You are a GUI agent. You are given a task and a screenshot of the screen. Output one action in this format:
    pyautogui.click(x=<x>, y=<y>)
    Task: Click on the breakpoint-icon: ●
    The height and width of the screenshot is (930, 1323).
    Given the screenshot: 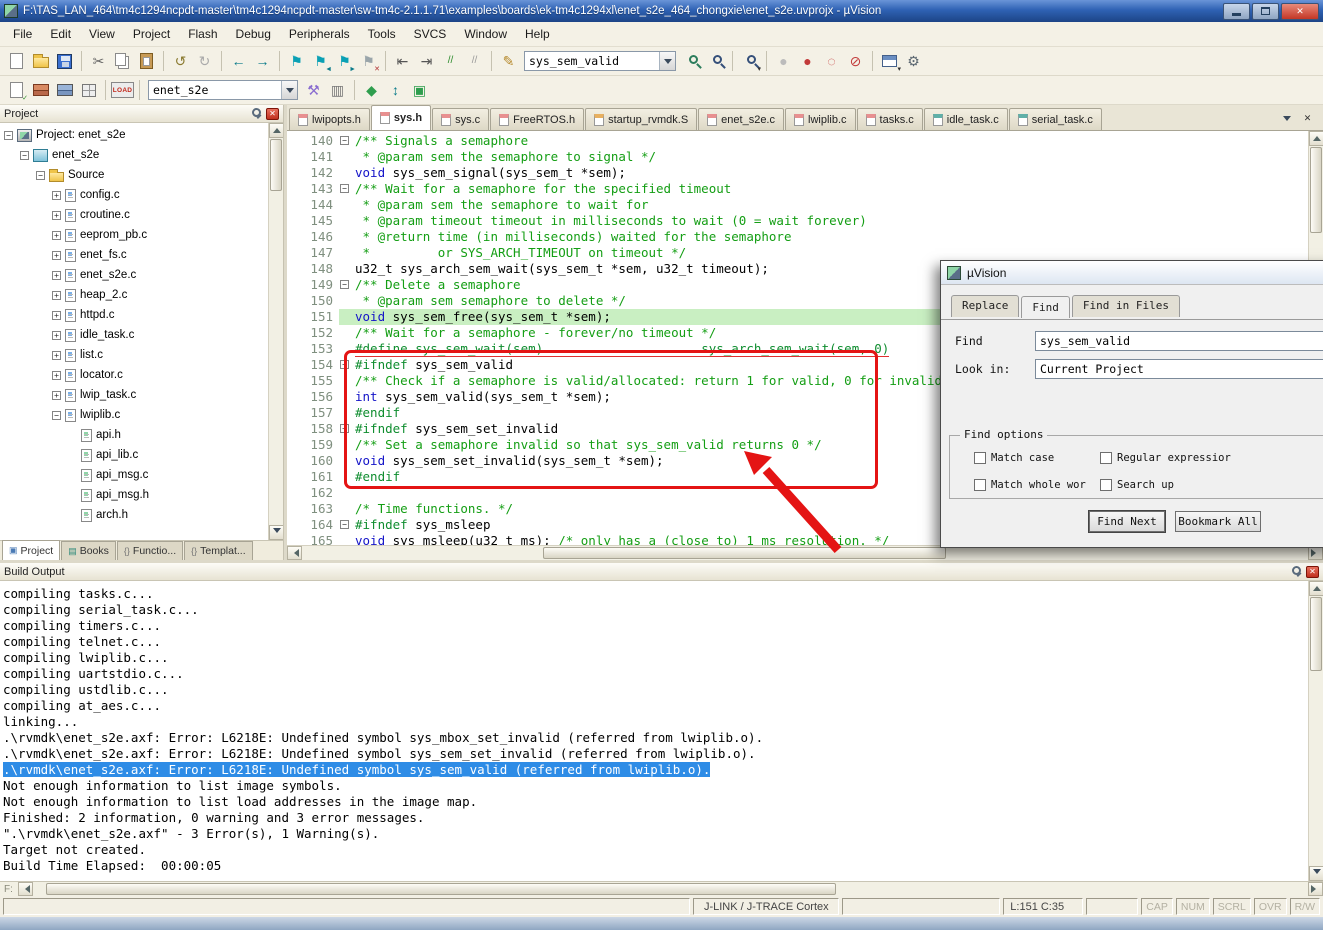 What is the action you would take?
    pyautogui.click(x=807, y=61)
    